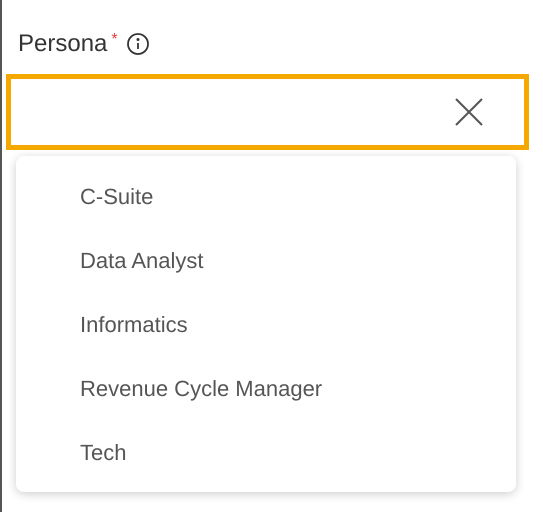  Describe the element at coordinates (266, 196) in the screenshot. I see `dropdown-option: C-Suite` at that location.